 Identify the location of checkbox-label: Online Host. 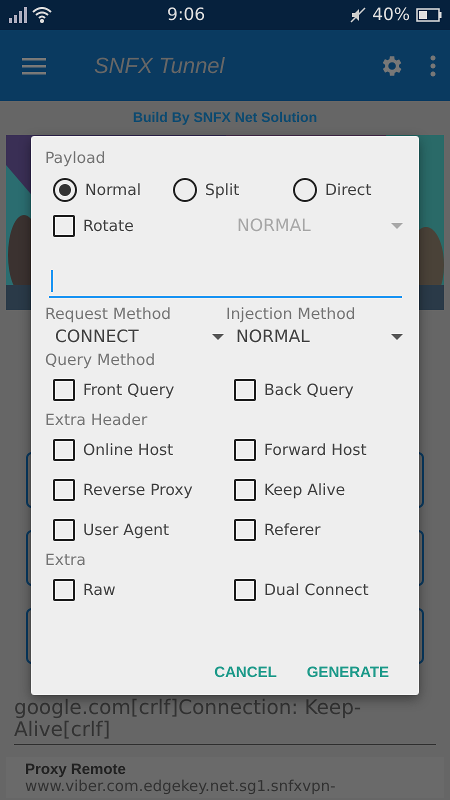
(128, 450).